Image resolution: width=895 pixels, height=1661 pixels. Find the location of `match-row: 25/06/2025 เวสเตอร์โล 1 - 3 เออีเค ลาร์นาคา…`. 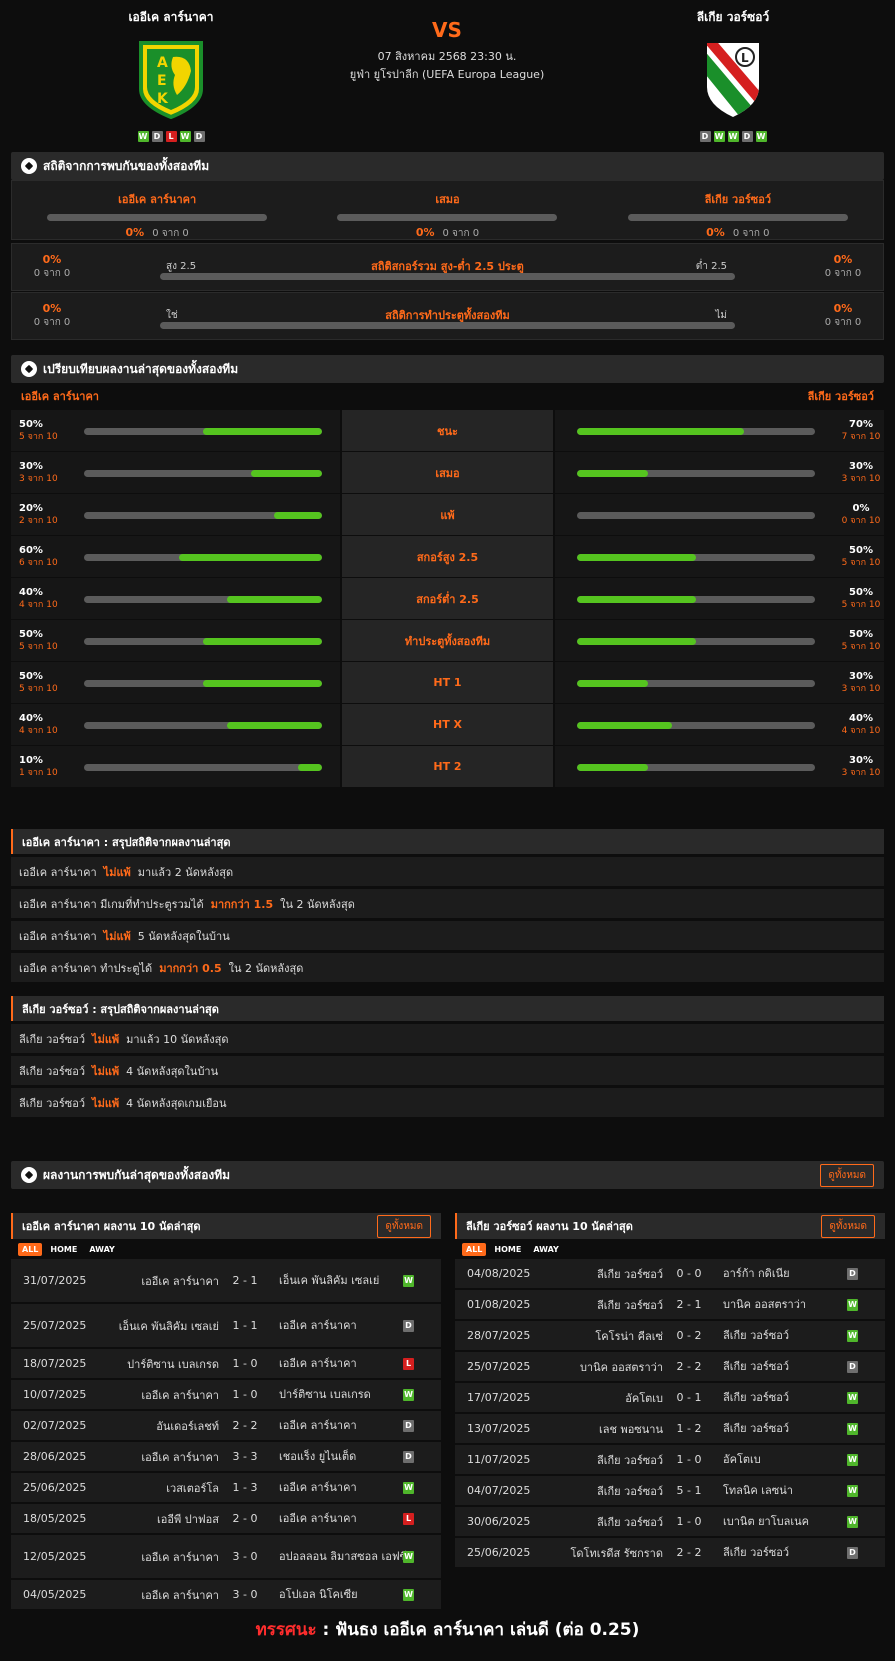

match-row: 25/06/2025 เวสเตอร์โล 1 - 3 เออีเค ลาร์นาคา… is located at coordinates (226, 1487).